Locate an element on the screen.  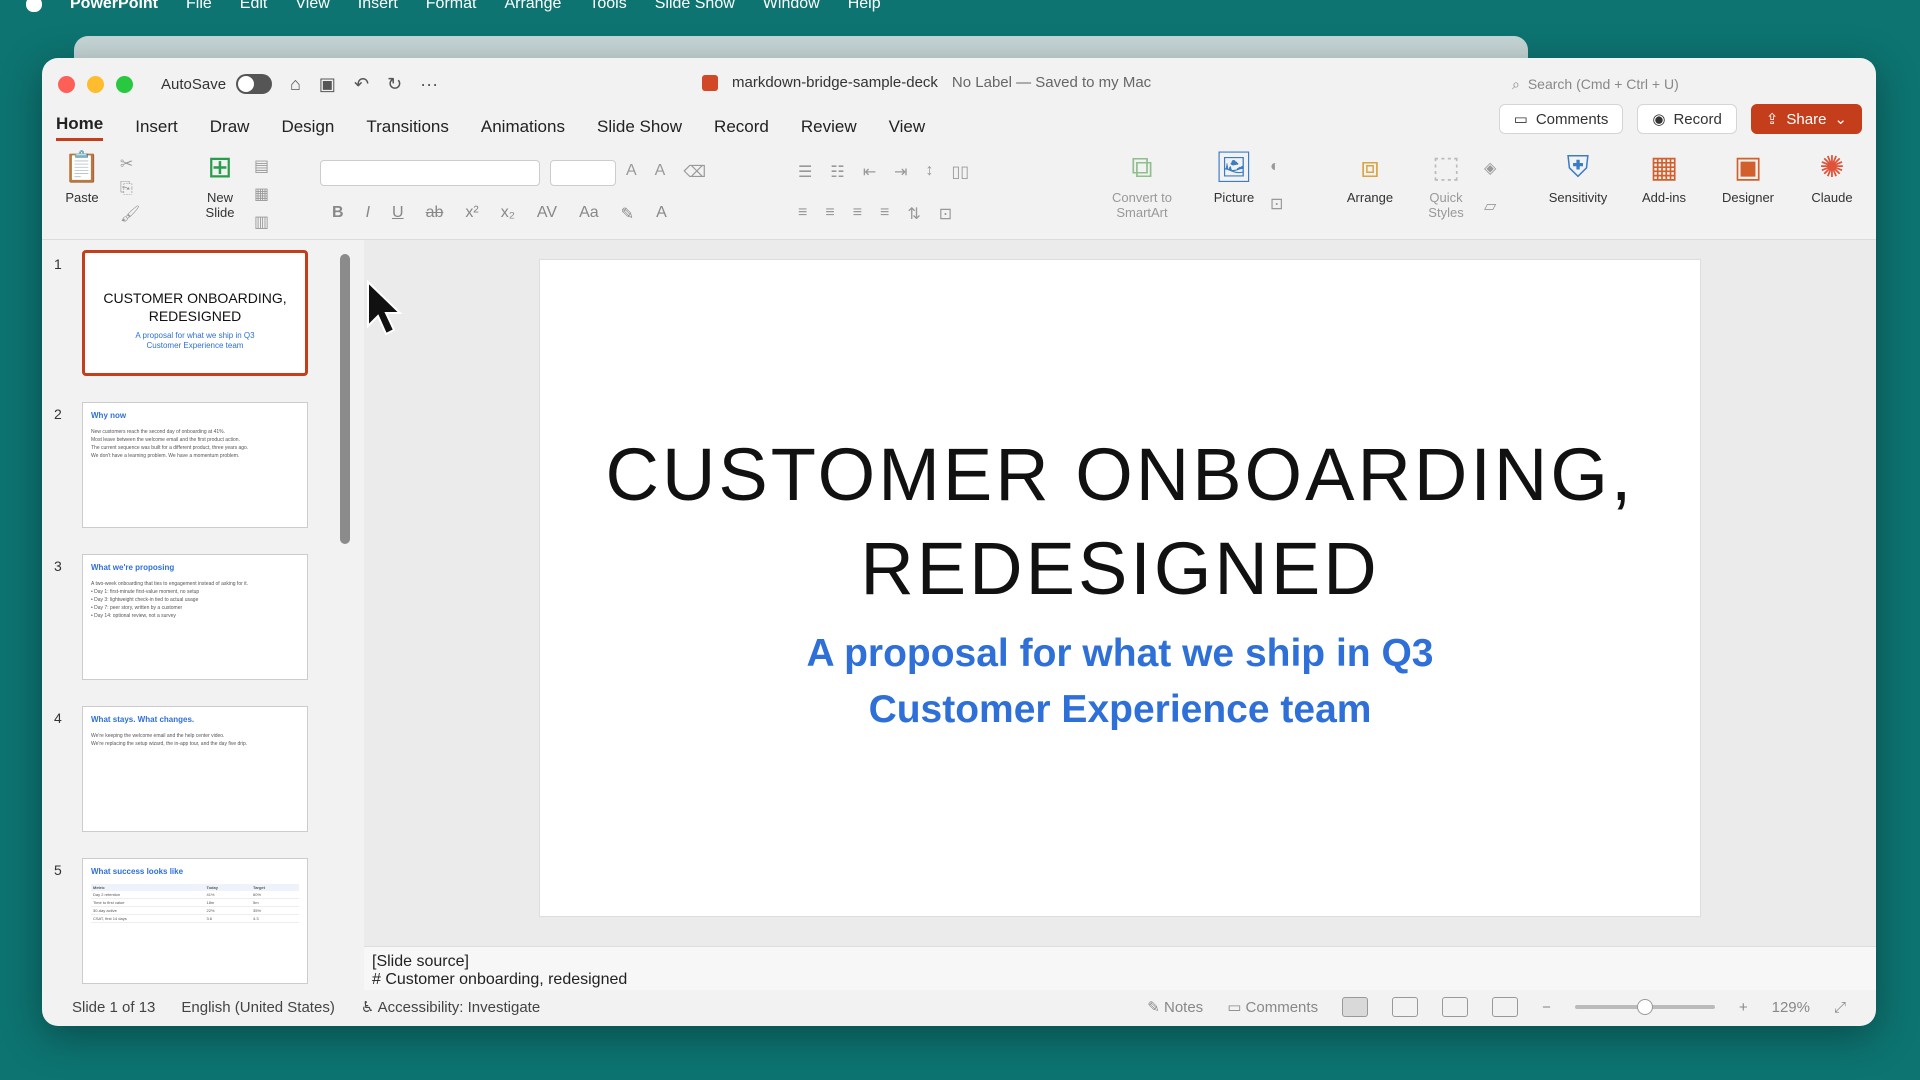
bold-icon: B is located at coordinates (338, 214).